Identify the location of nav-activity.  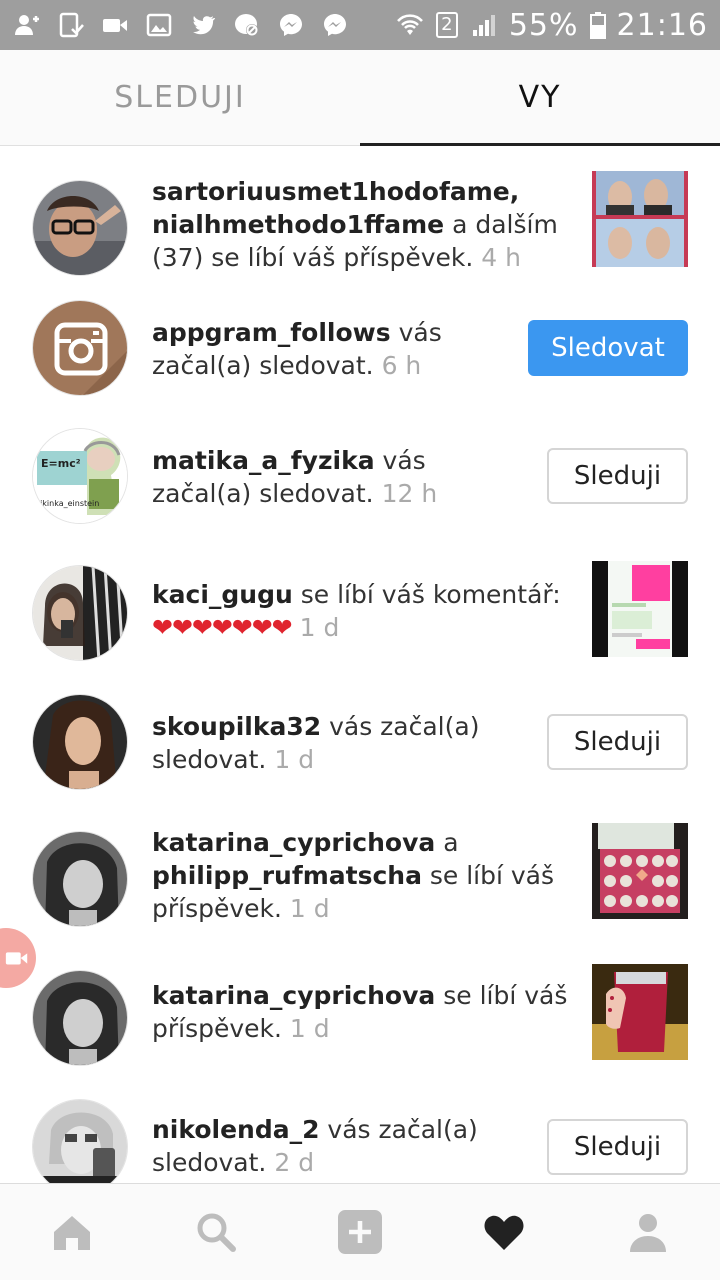
(504, 1232).